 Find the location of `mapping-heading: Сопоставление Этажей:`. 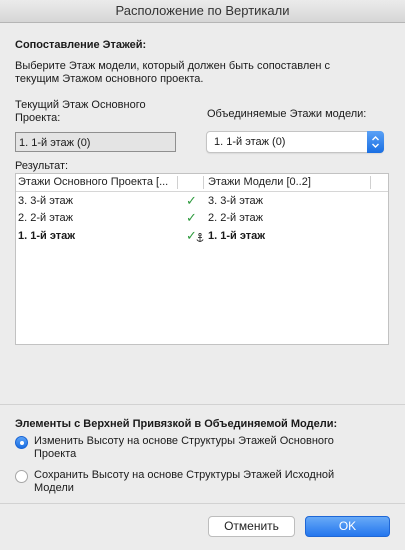

mapping-heading: Сопоставление Этажей: is located at coordinates (81, 45).